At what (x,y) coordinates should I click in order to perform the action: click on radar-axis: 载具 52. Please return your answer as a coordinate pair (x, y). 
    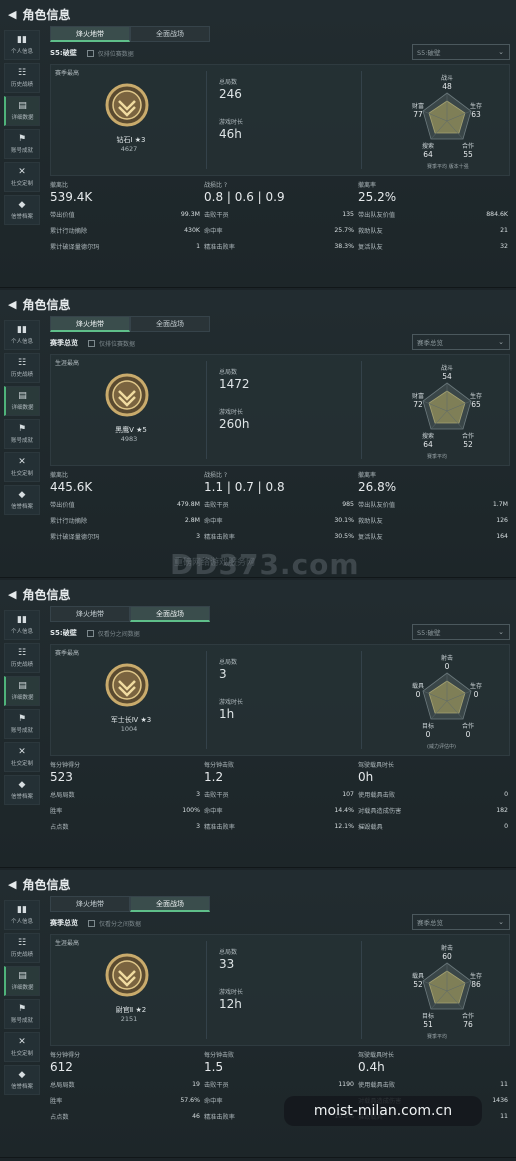
    Looking at the image, I should click on (418, 980).